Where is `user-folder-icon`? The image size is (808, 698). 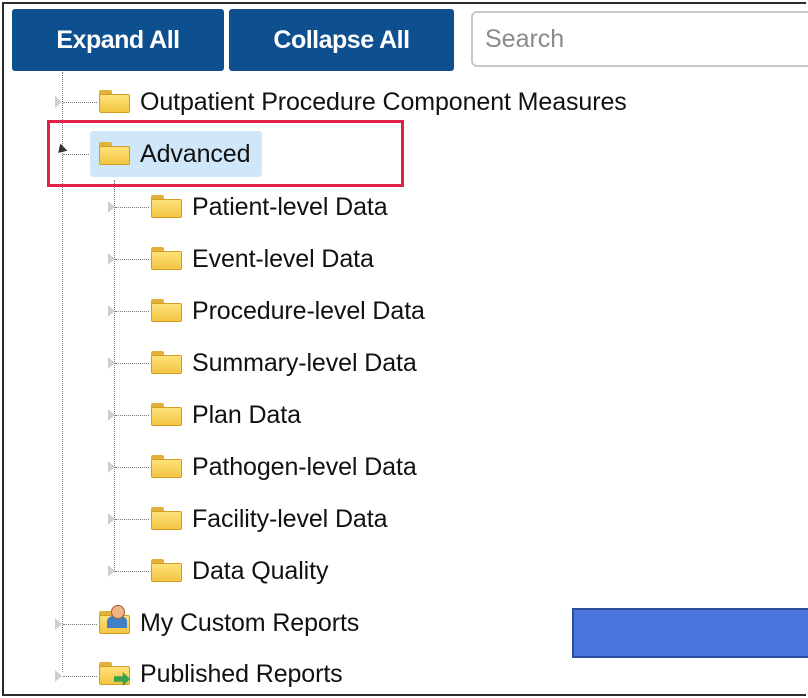 user-folder-icon is located at coordinates (115, 620).